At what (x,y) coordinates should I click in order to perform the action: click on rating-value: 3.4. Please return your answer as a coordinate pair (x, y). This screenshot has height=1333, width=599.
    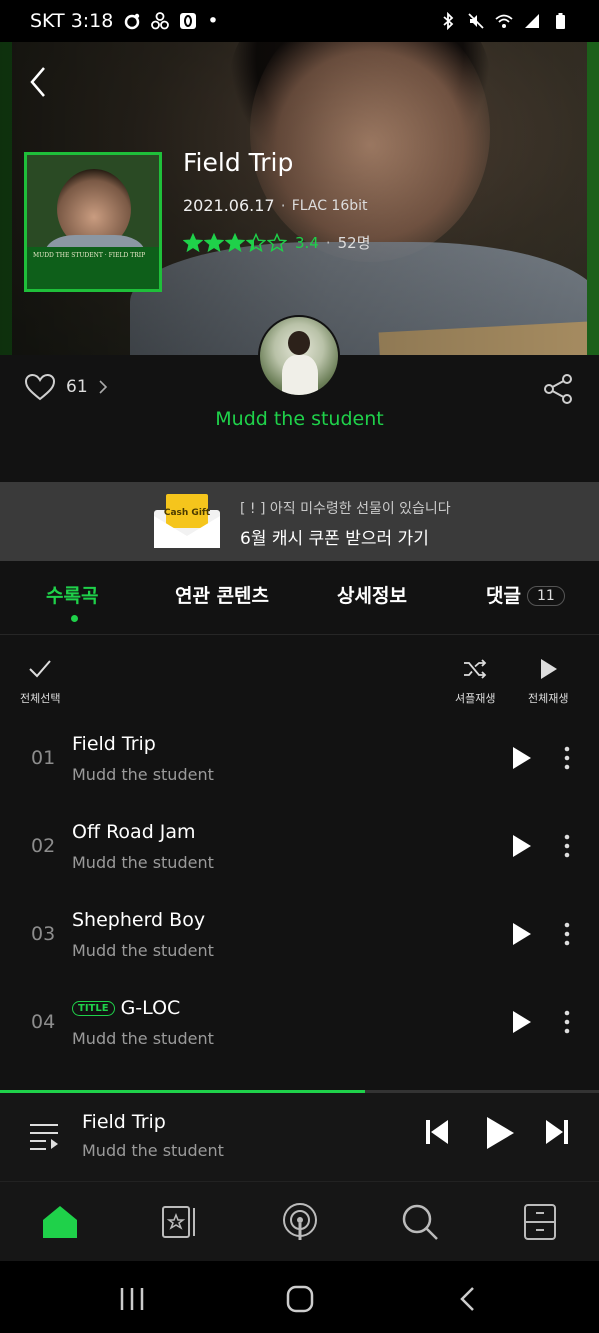
    Looking at the image, I should click on (307, 242).